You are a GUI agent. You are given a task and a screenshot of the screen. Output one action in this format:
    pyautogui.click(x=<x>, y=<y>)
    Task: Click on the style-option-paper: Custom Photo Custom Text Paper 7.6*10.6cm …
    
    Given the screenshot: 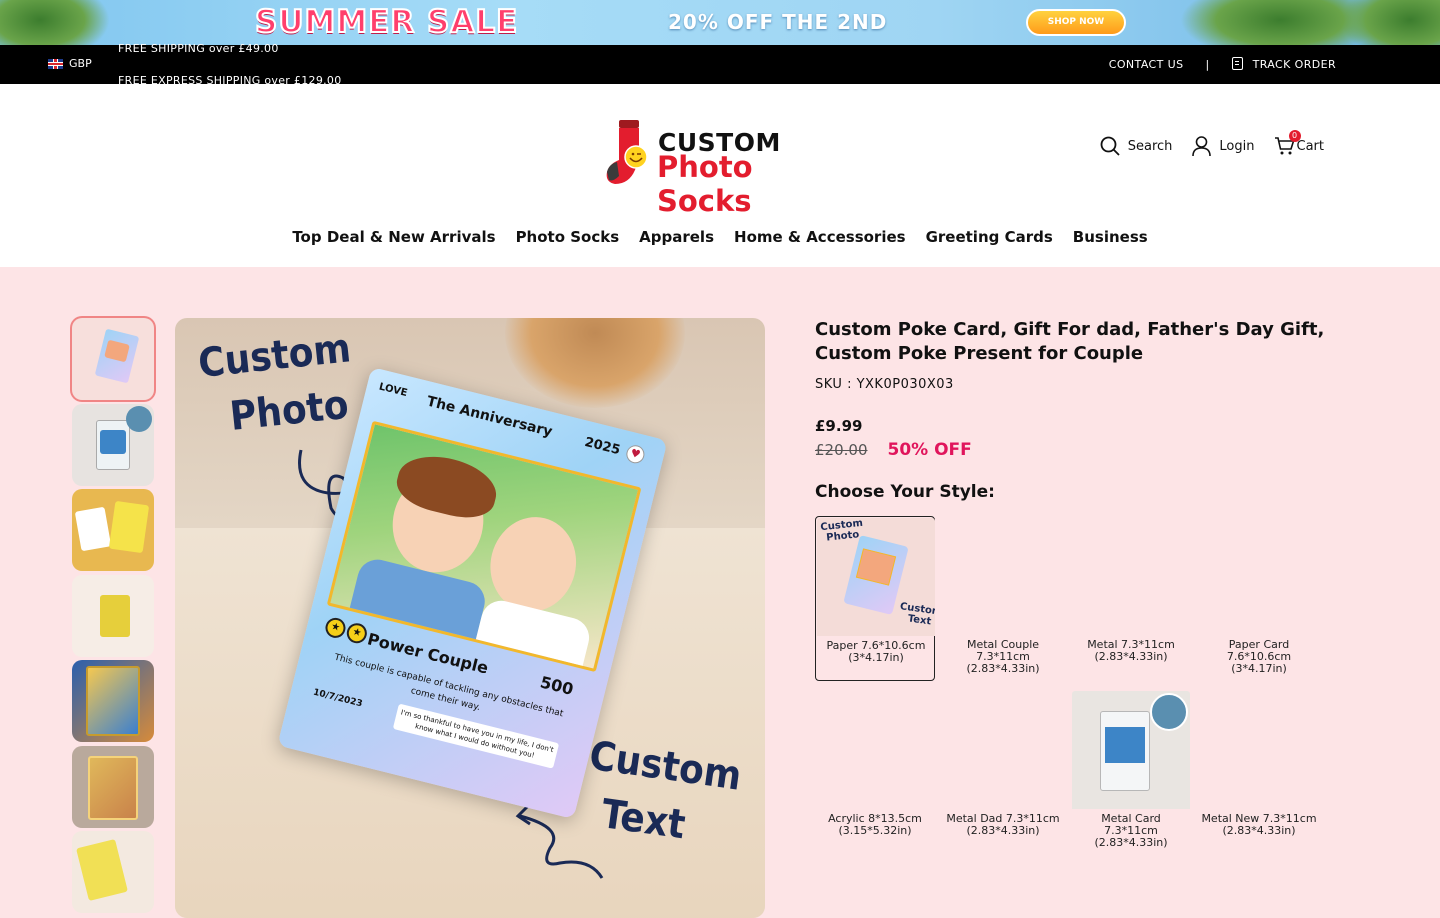 What is the action you would take?
    pyautogui.click(x=875, y=598)
    